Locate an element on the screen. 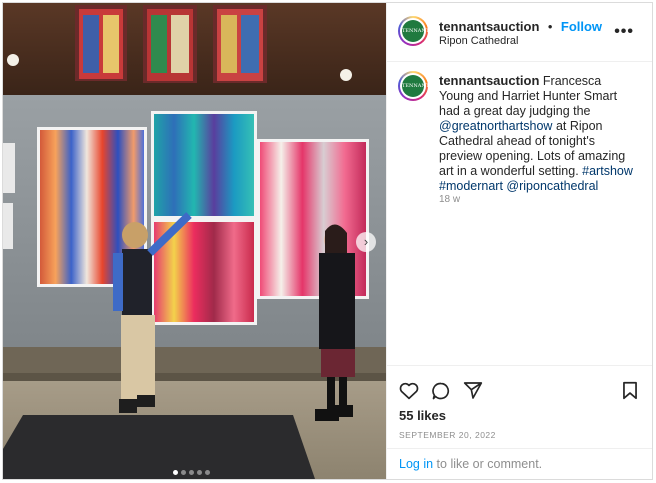 Image resolution: width=656 pixels, height=483 pixels. caption-mention: @greatnorthartshow is located at coordinates (495, 126).